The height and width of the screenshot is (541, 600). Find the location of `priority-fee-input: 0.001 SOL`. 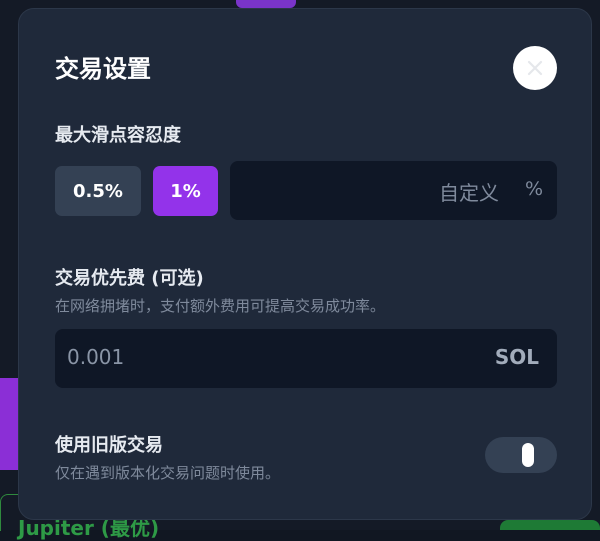

priority-fee-input: 0.001 SOL is located at coordinates (306, 358).